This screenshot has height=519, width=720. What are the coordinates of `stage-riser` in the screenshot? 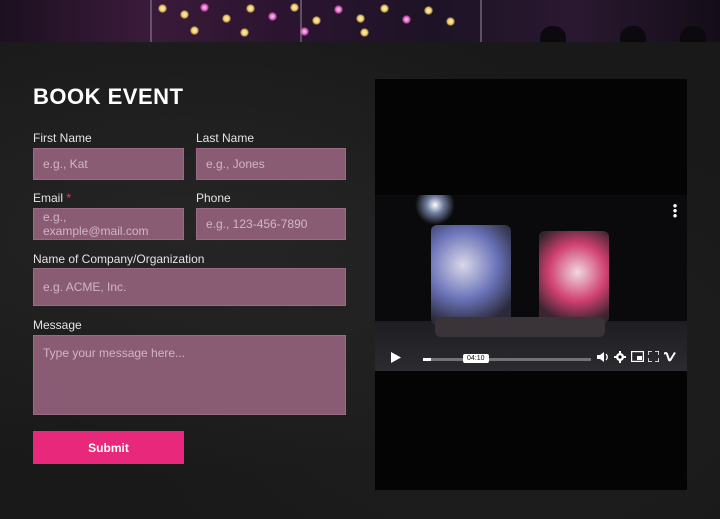 It's located at (520, 327).